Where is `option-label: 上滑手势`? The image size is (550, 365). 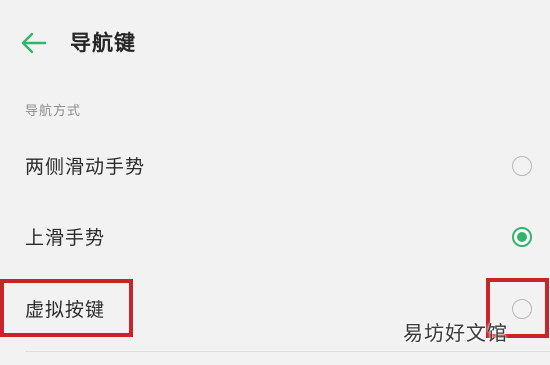 option-label: 上滑手势 is located at coordinates (65, 238).